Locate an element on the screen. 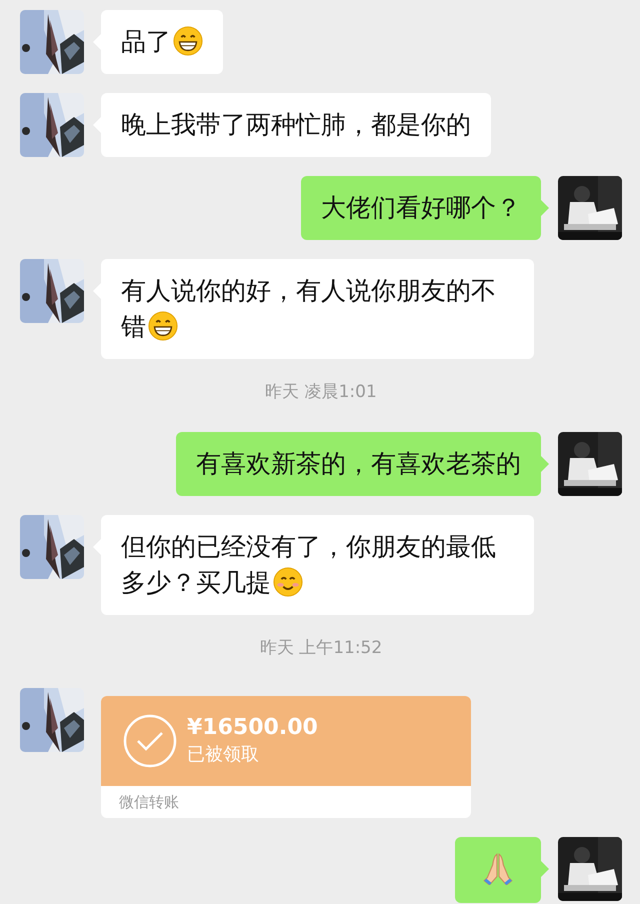 Image resolution: width=640 pixels, height=904 pixels. transfer-status: 已被领取 is located at coordinates (223, 755).